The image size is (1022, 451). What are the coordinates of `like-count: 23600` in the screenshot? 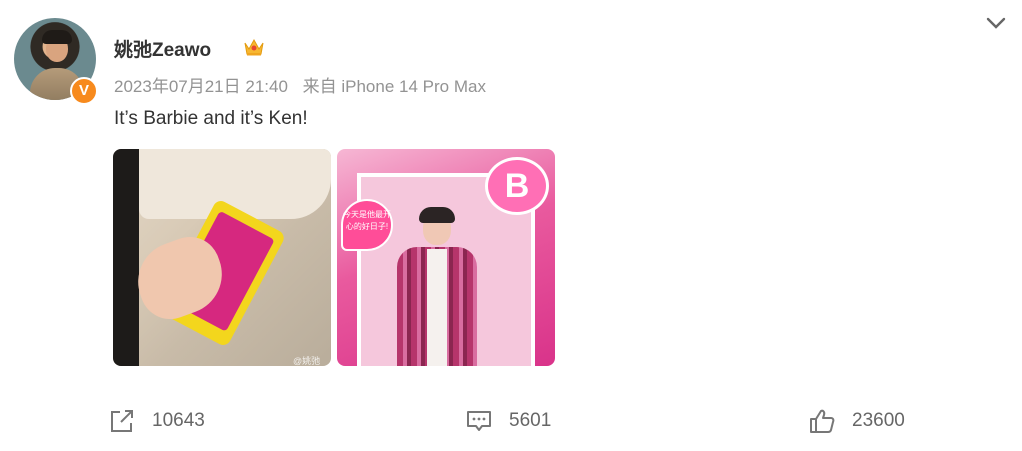 It's located at (878, 420).